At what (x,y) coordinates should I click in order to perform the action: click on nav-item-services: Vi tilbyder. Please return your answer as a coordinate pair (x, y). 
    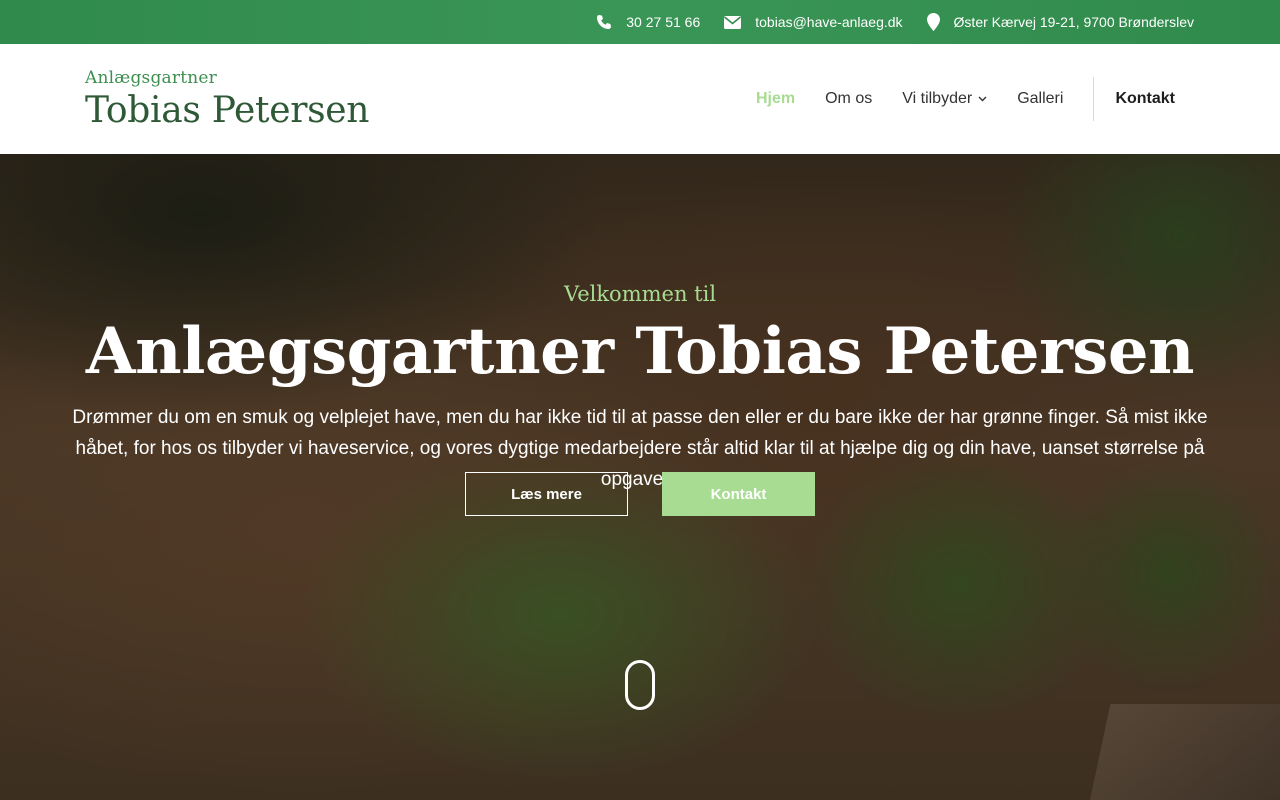
    Looking at the image, I should click on (944, 99).